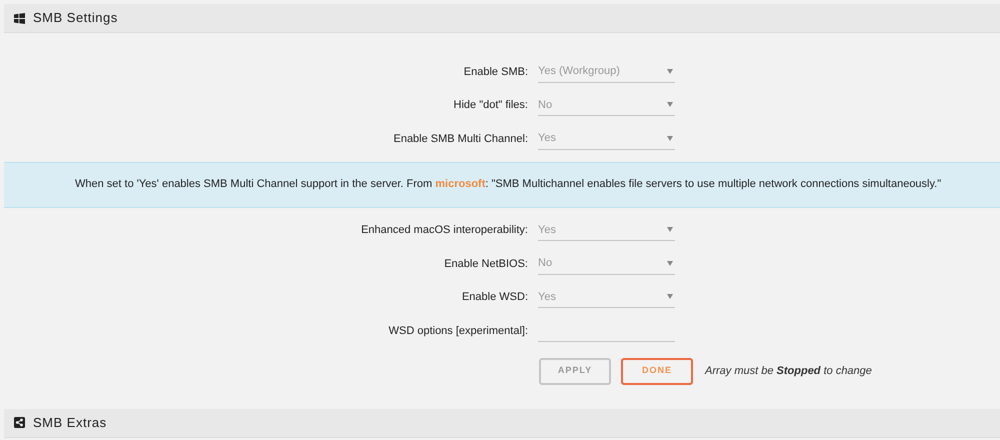 The height and width of the screenshot is (440, 1000). What do you see at coordinates (490, 105) in the screenshot?
I see `field-label: Hide "dot" files:` at bounding box center [490, 105].